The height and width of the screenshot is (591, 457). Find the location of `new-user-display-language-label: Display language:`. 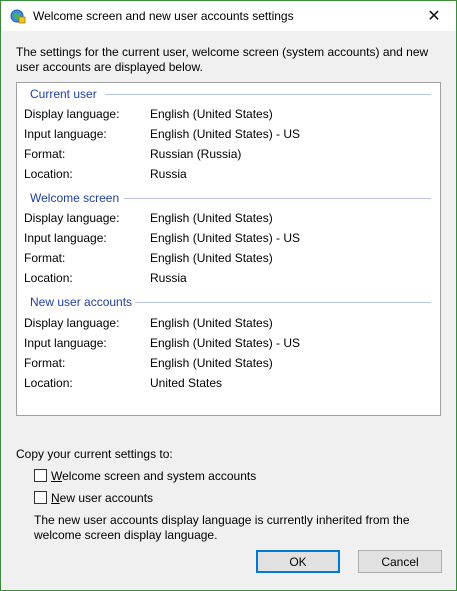

new-user-display-language-label: Display language: is located at coordinates (72, 323).